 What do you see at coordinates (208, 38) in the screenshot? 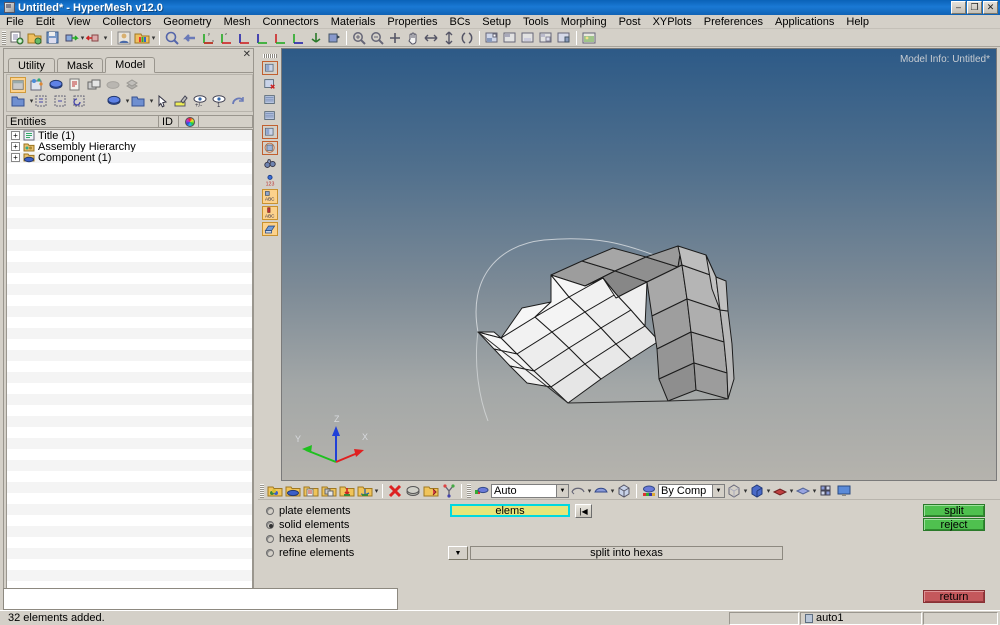
I see `xy-view-icon: yx` at bounding box center [208, 38].